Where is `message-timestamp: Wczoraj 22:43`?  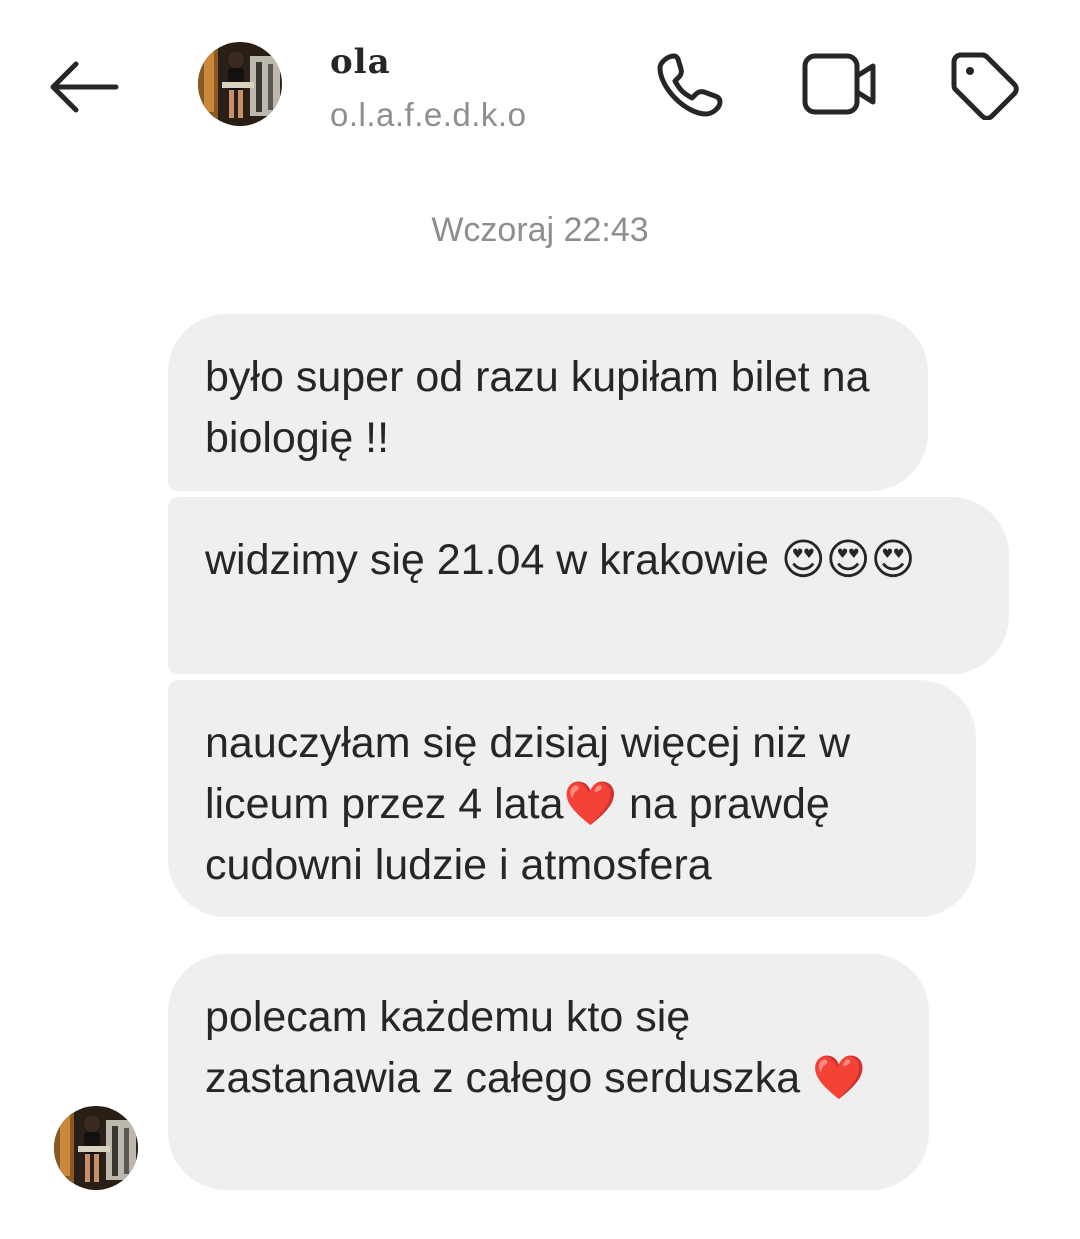 message-timestamp: Wczoraj 22:43 is located at coordinates (540, 230).